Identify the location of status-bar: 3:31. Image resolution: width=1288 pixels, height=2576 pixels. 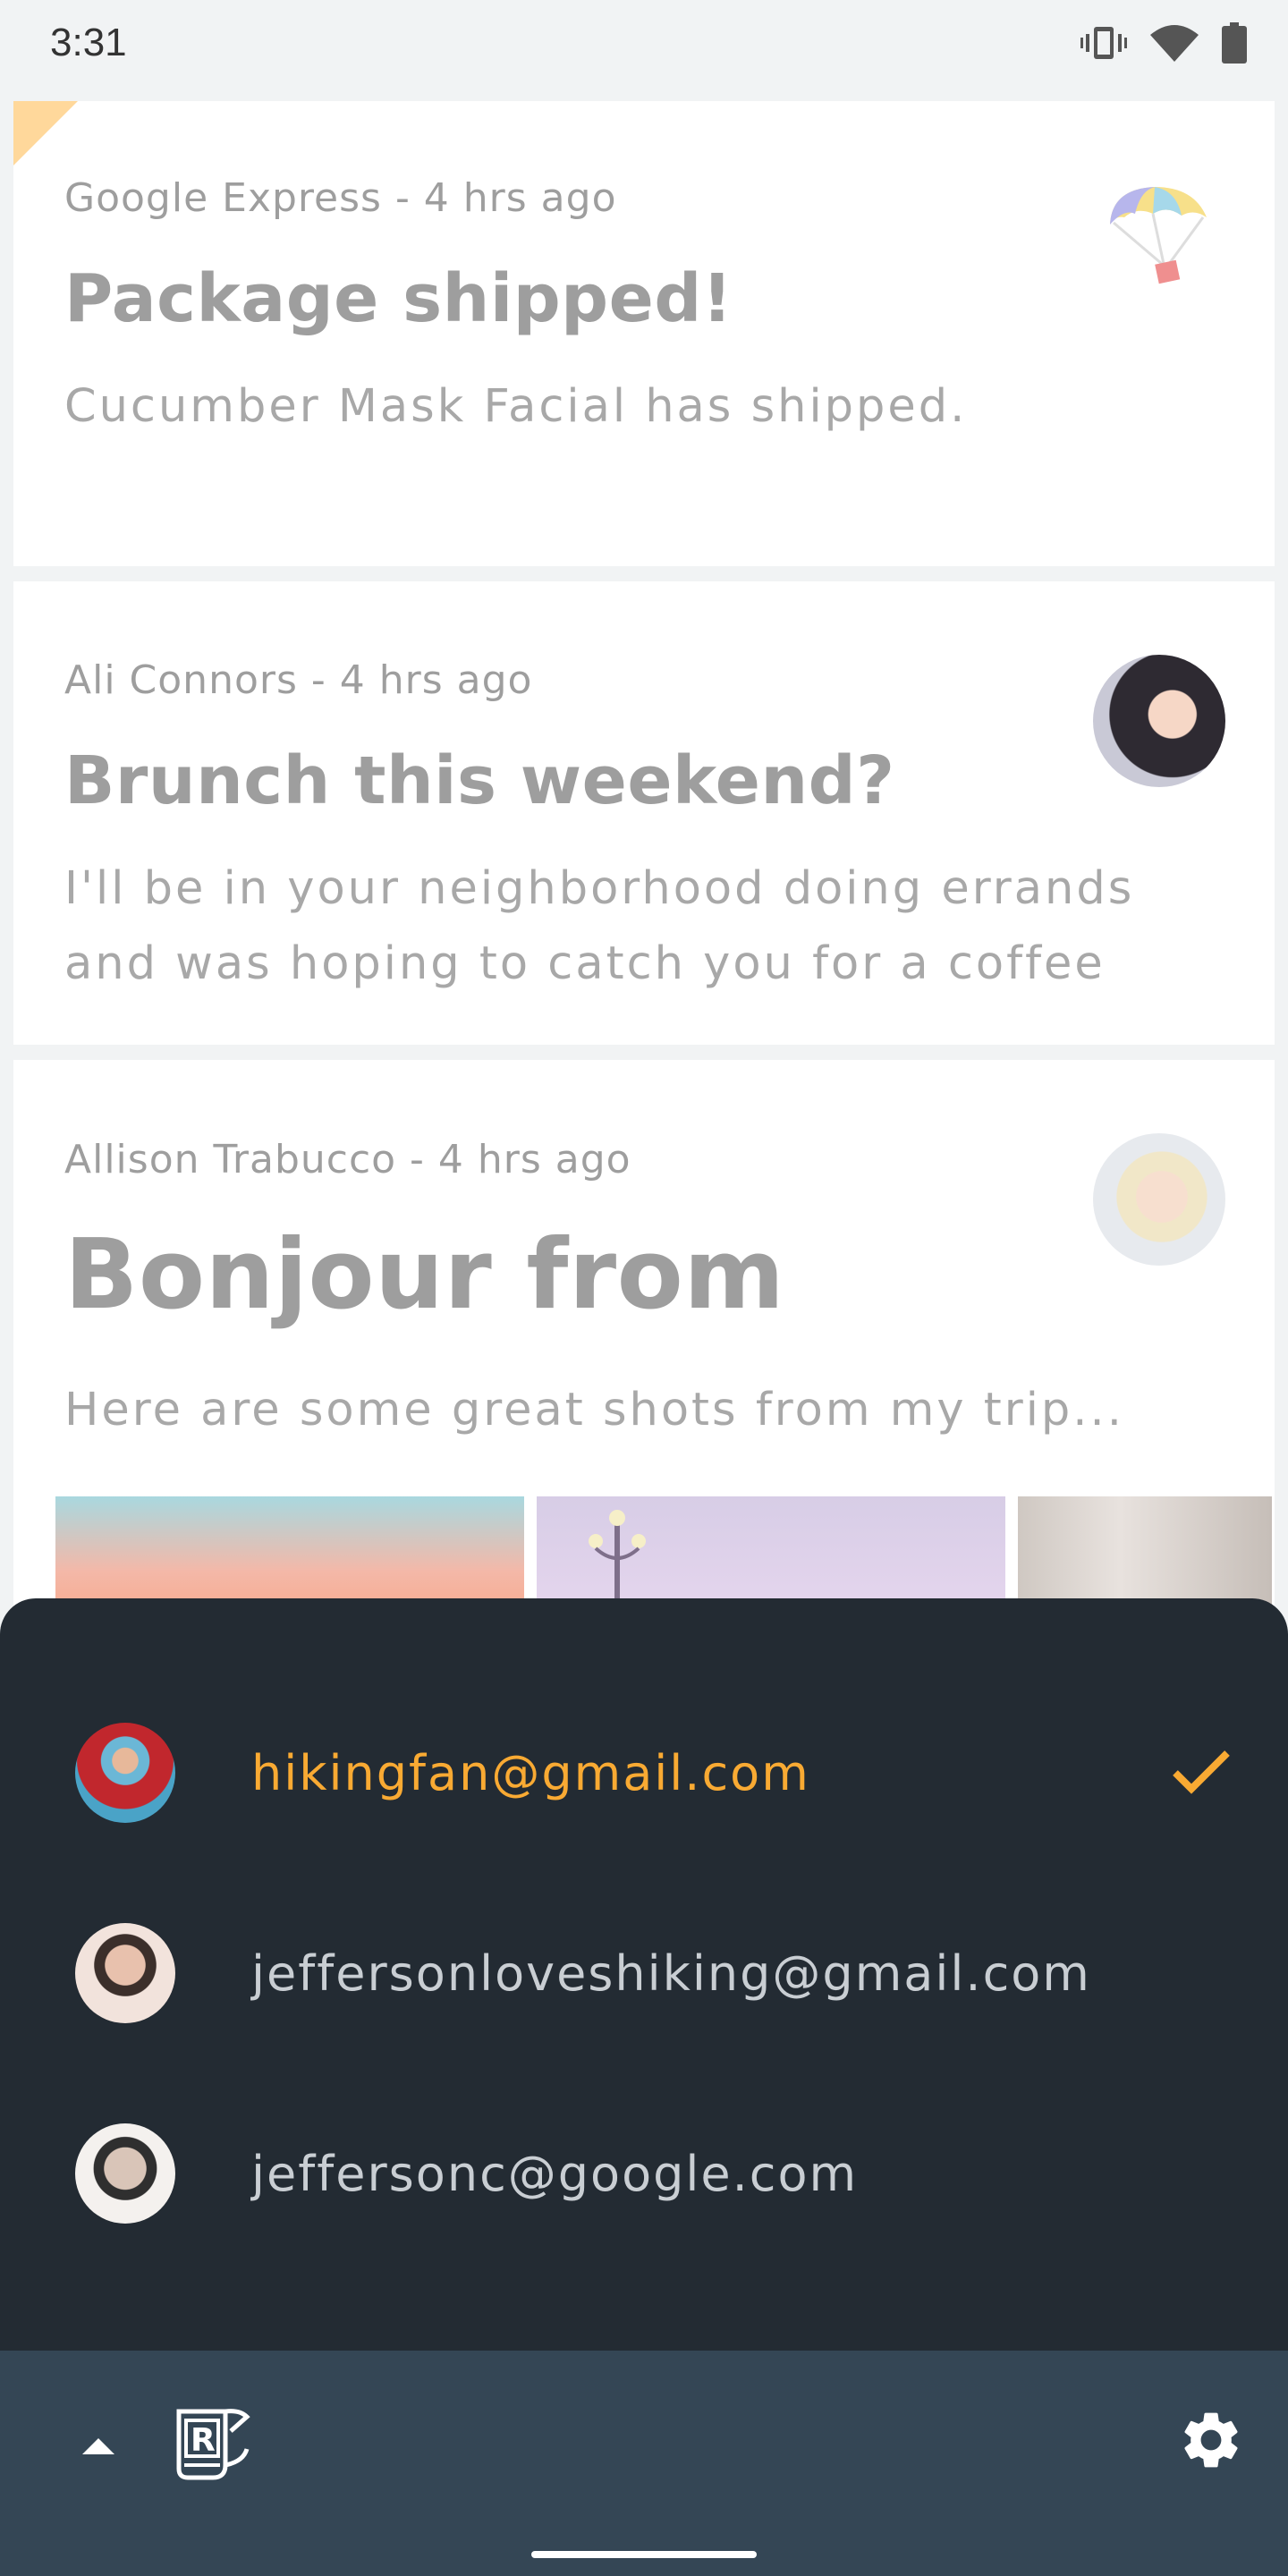
(644, 43).